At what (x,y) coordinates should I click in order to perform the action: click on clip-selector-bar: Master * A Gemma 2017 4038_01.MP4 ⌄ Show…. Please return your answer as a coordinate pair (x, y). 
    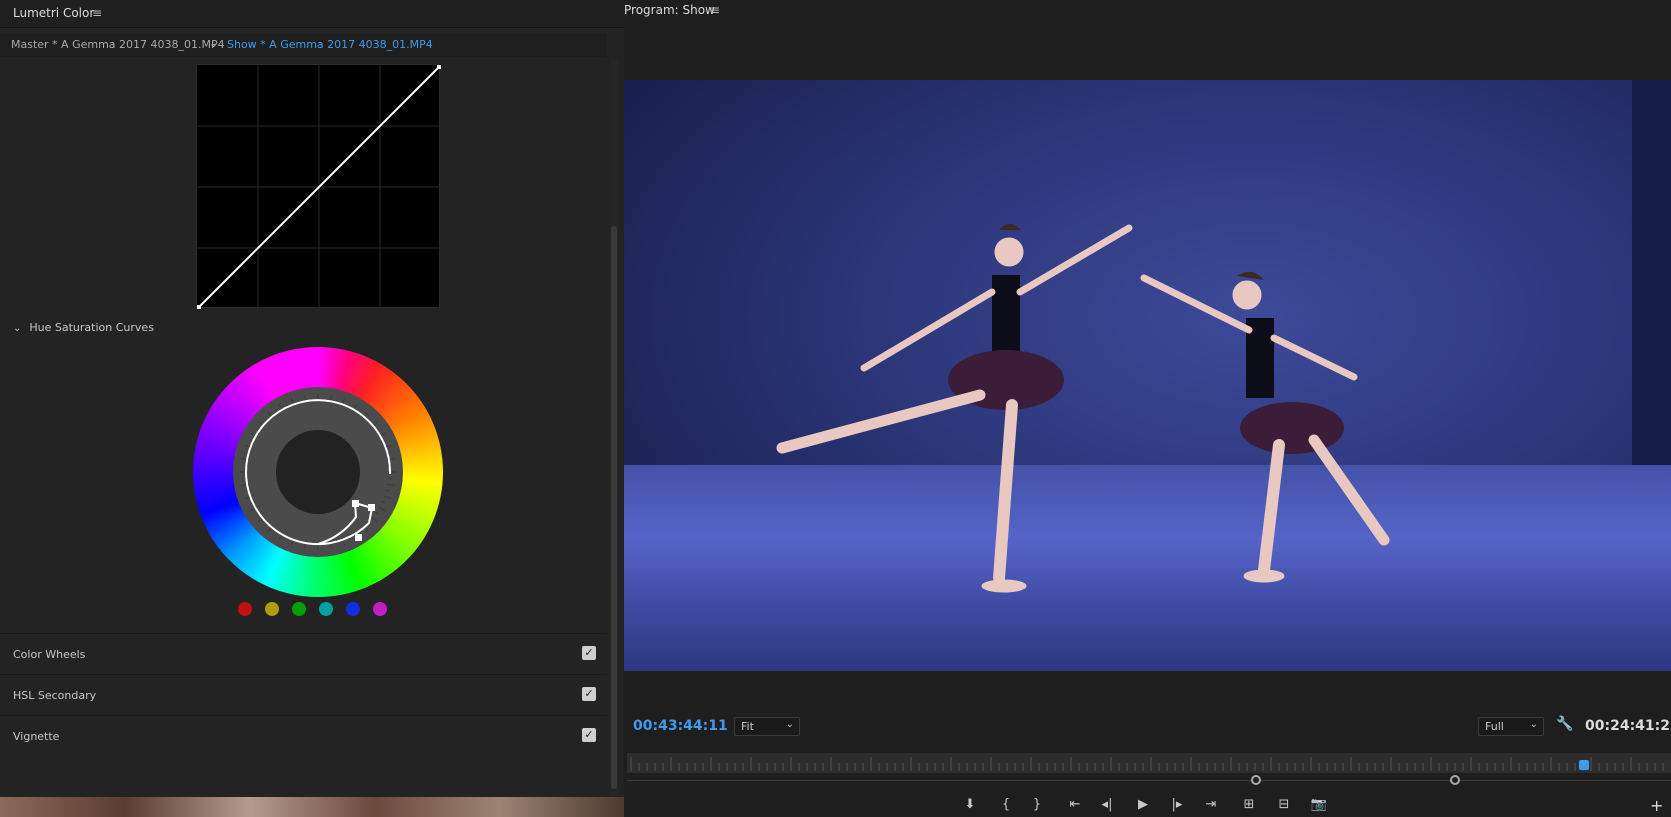
    Looking at the image, I should click on (303, 45).